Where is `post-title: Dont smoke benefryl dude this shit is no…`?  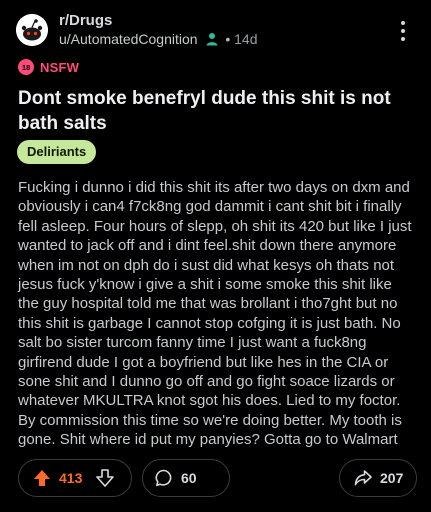 post-title: Dont smoke benefryl dude this shit is no… is located at coordinates (215, 111).